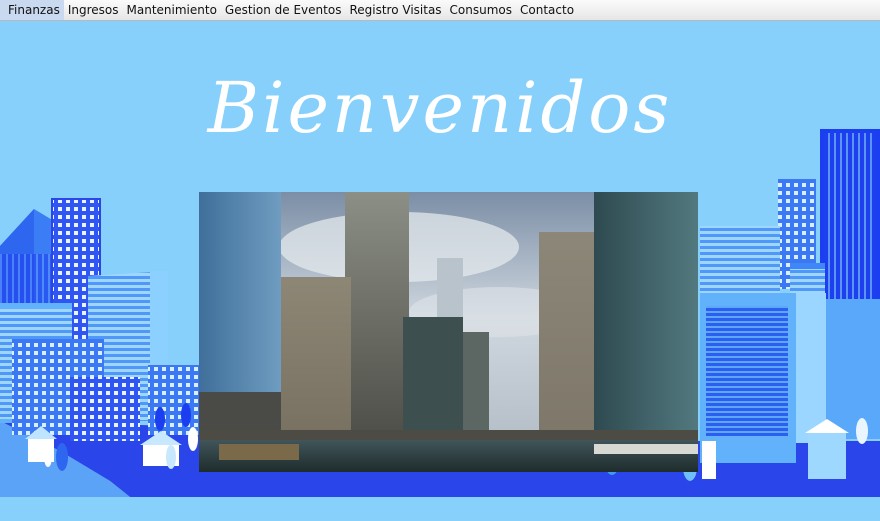 The image size is (880, 521). I want to click on menu-gestion-de-eventos: Gestion de Eventos, so click(283, 10).